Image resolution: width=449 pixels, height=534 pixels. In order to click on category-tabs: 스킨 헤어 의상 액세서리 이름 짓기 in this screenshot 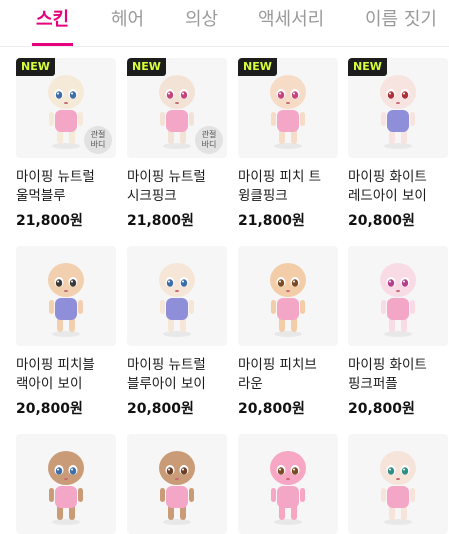, I will do `click(224, 23)`.